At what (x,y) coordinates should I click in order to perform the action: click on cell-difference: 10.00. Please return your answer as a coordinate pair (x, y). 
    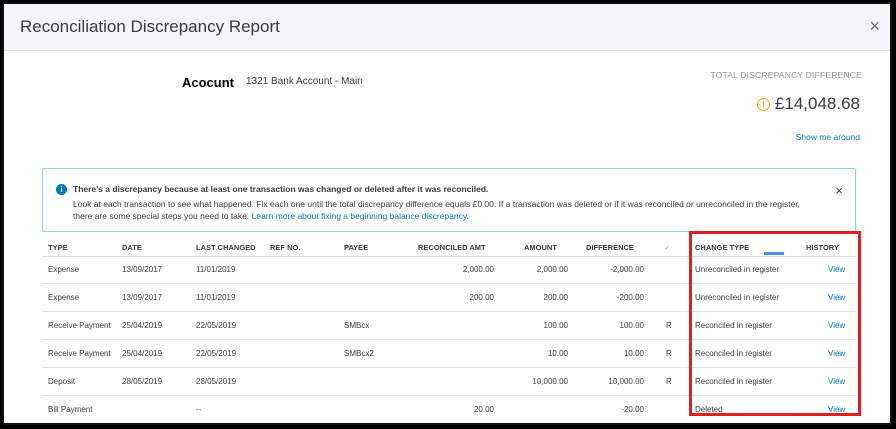
    Looking at the image, I should click on (633, 353).